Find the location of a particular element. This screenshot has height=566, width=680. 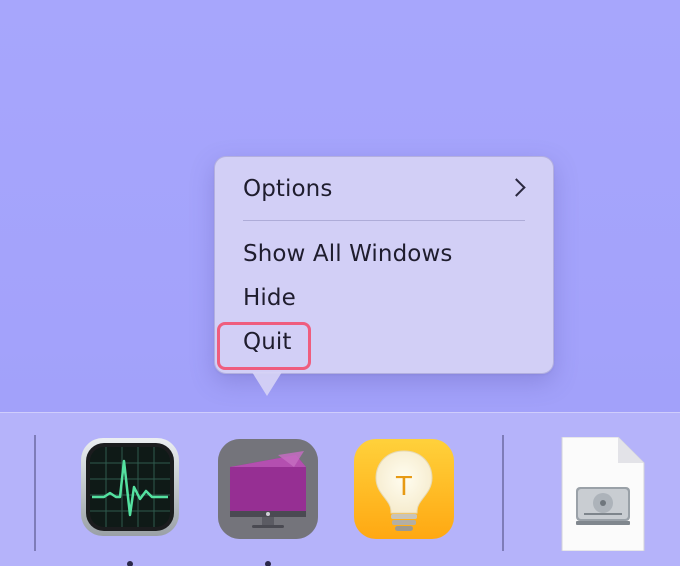

menu-item-options: Options is located at coordinates (287, 189).